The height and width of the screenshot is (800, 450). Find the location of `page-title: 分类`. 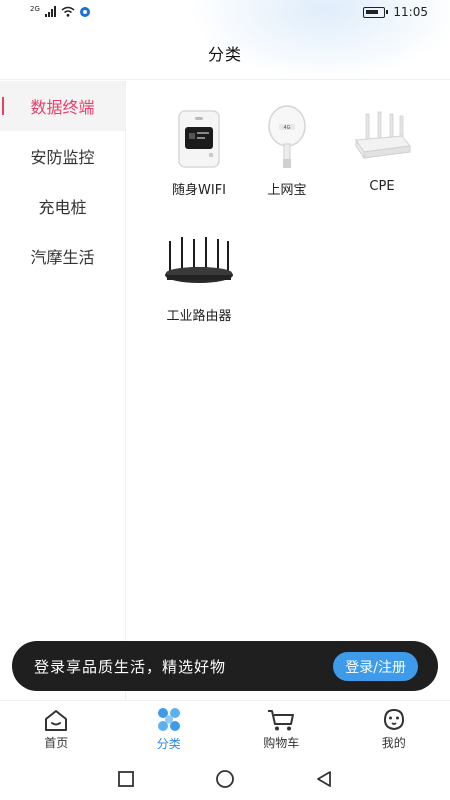

page-title: 分类 is located at coordinates (224, 54).